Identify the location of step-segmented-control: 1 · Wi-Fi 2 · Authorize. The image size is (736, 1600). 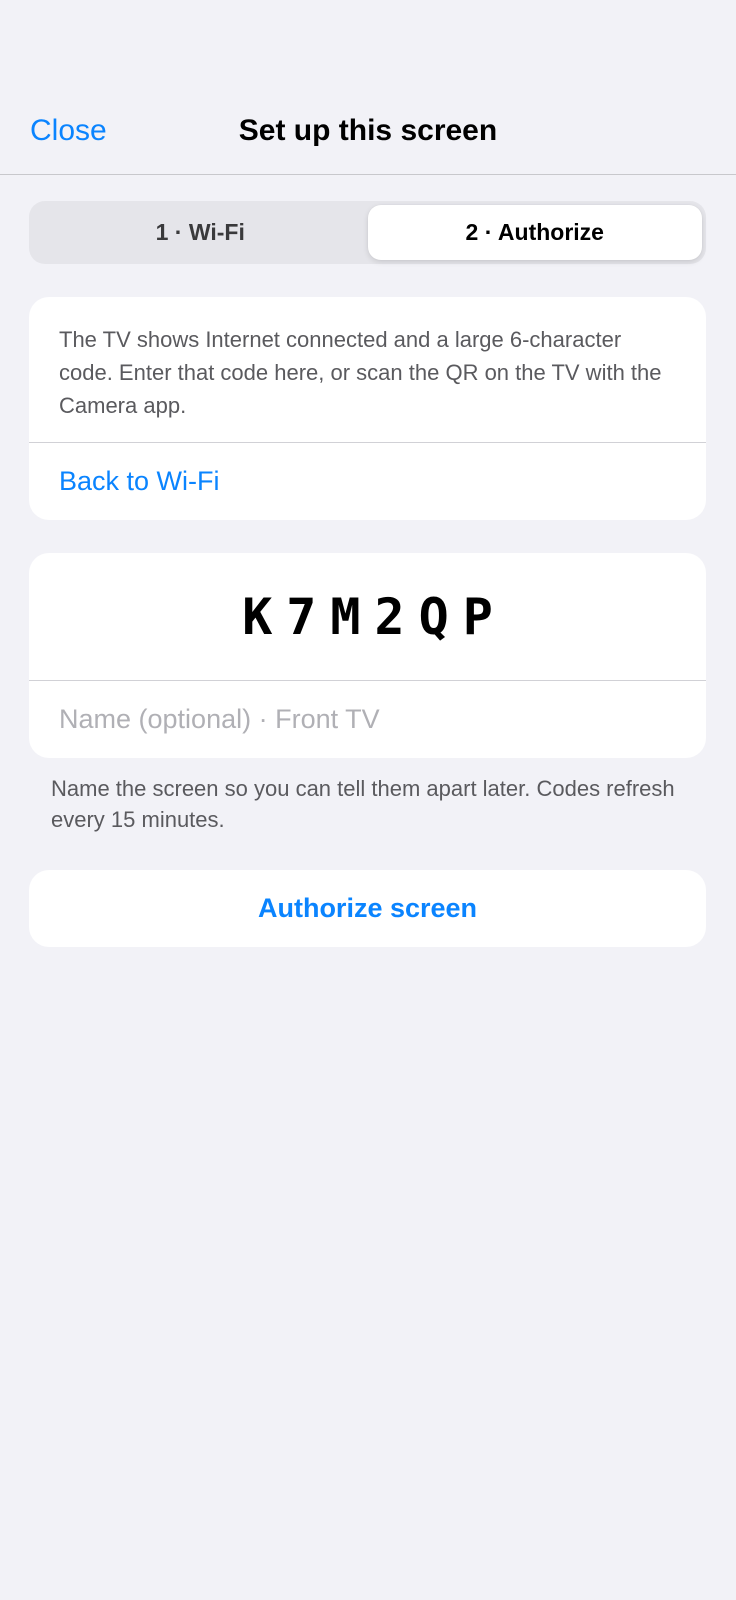
(367, 232).